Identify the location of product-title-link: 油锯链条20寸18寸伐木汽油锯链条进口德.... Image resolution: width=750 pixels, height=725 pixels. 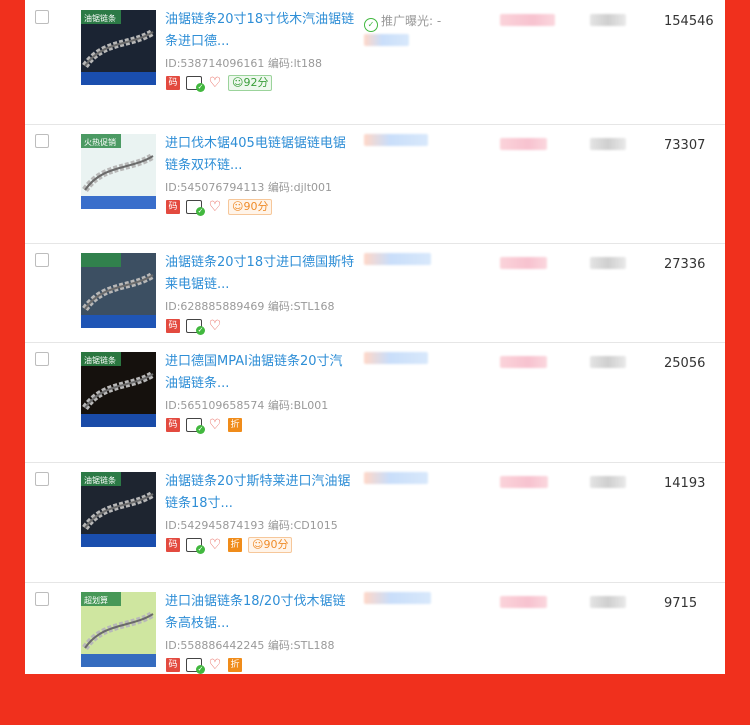
(260, 31).